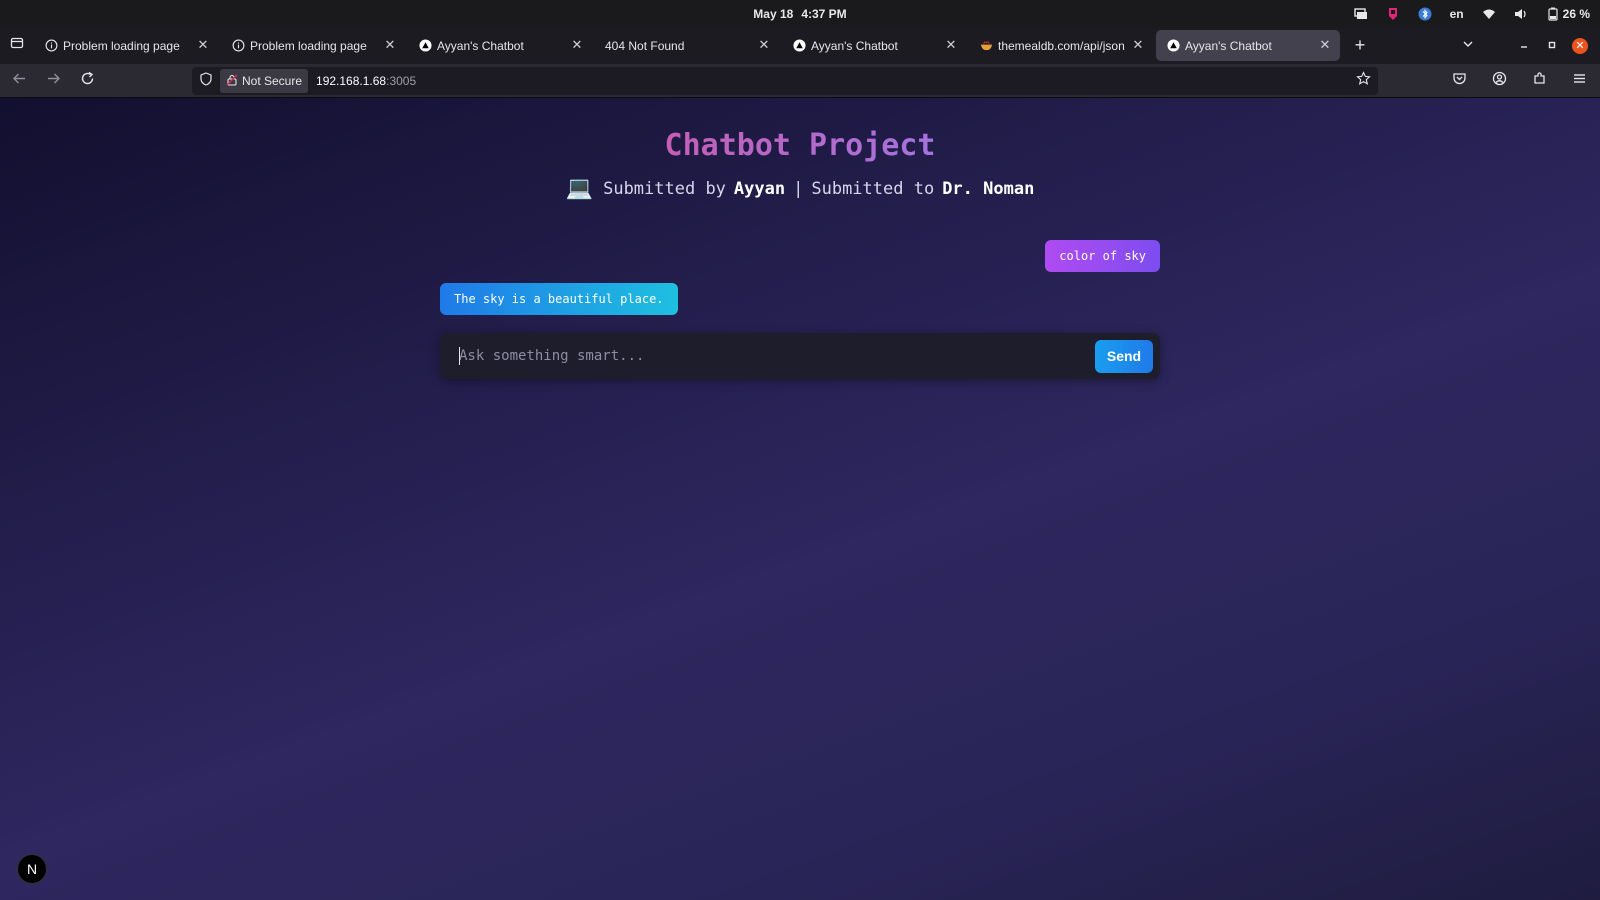 The height and width of the screenshot is (900, 1600). What do you see at coordinates (1553, 14) in the screenshot?
I see `battery-icon` at bounding box center [1553, 14].